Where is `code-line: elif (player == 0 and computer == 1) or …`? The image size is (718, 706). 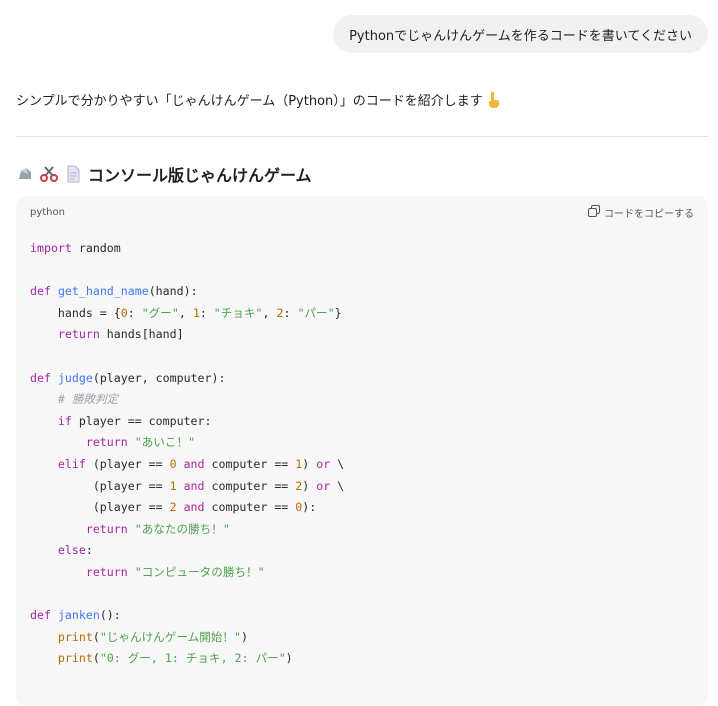
code-line: elif (player == 0 and computer == 1) or … is located at coordinates (201, 463).